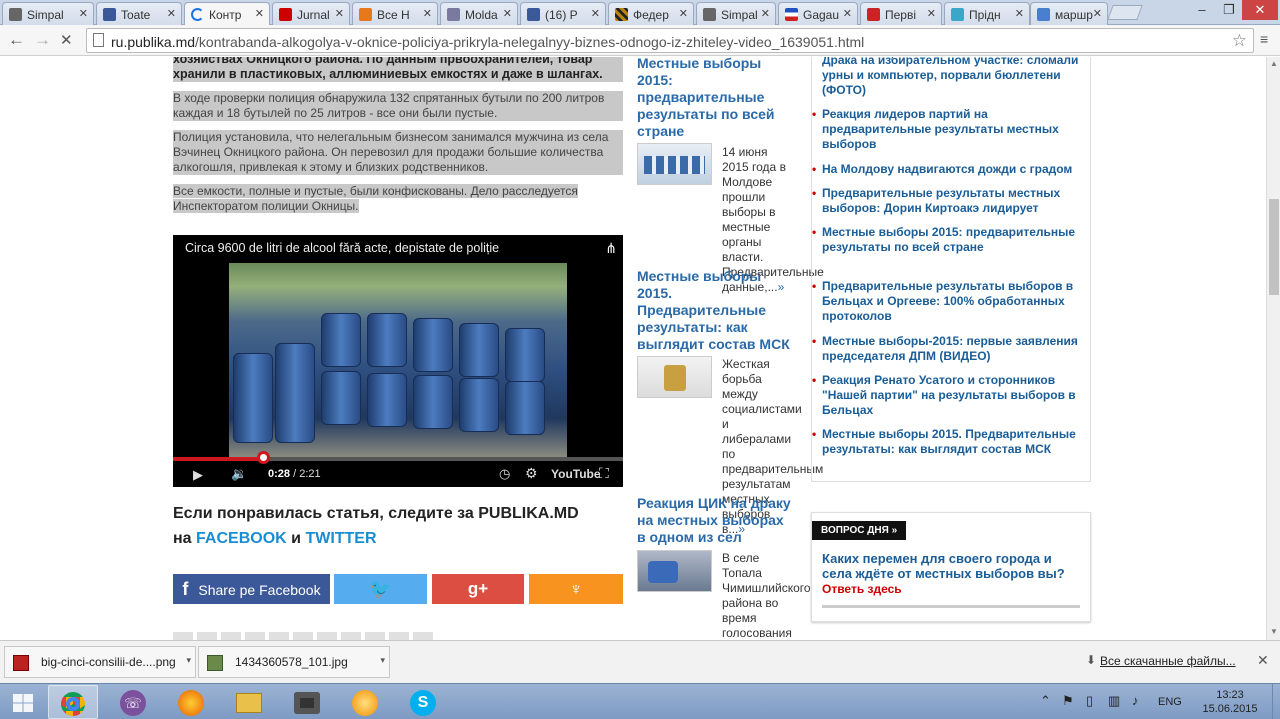 Image resolution: width=1280 pixels, height=719 pixels. I want to click on windows-start-icon, so click(23, 702).